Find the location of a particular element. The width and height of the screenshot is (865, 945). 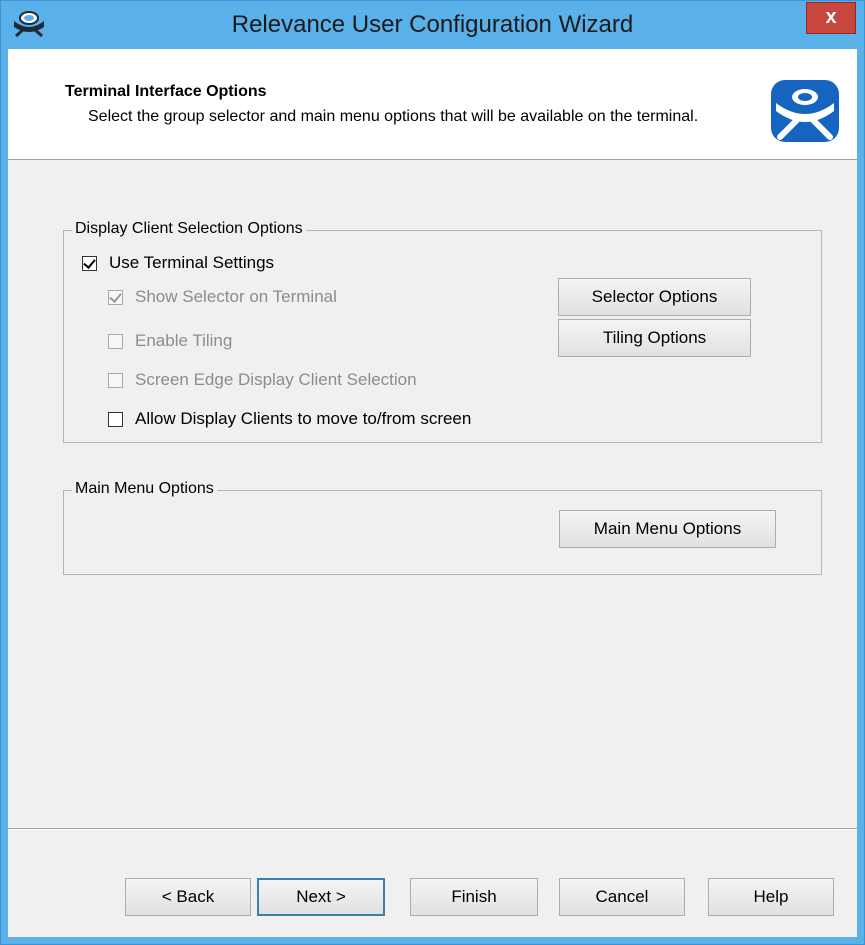

thinmanager-logo-icon is located at coordinates (805, 111).